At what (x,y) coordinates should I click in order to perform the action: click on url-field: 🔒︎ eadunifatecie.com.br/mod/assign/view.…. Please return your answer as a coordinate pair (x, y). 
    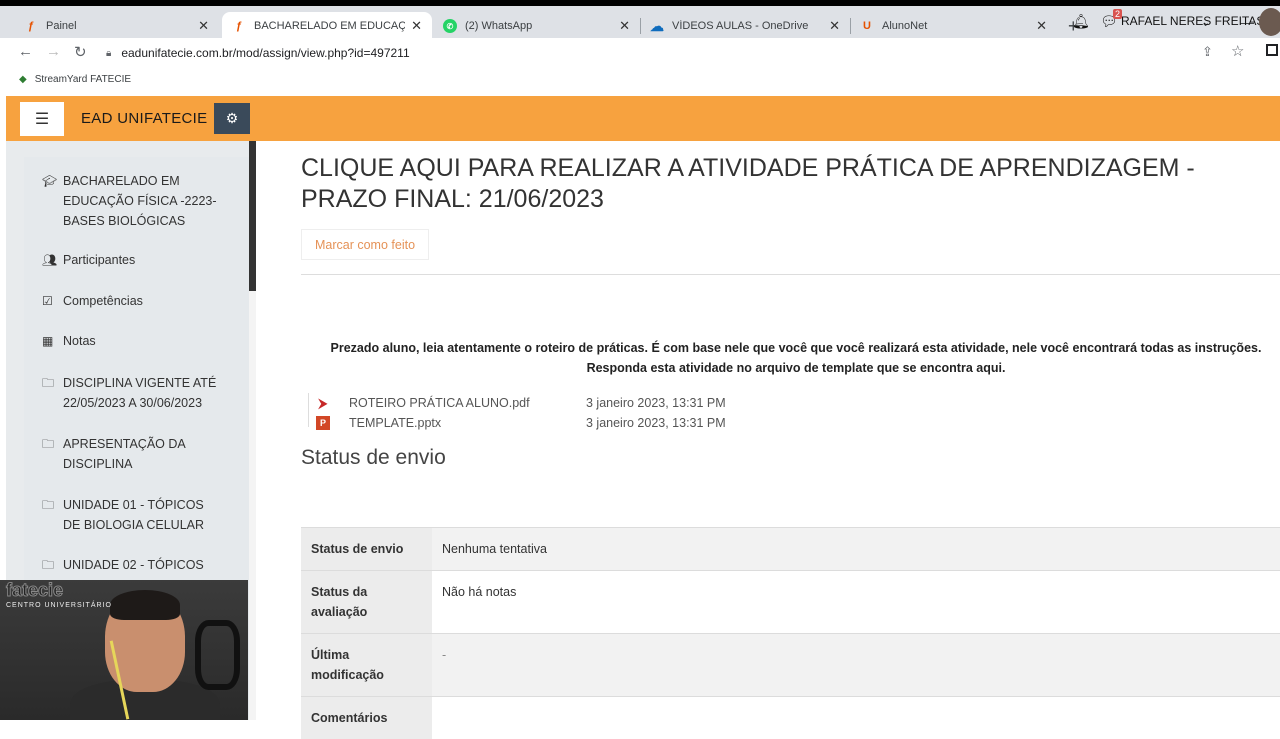
    Looking at the image, I should click on (681, 53).